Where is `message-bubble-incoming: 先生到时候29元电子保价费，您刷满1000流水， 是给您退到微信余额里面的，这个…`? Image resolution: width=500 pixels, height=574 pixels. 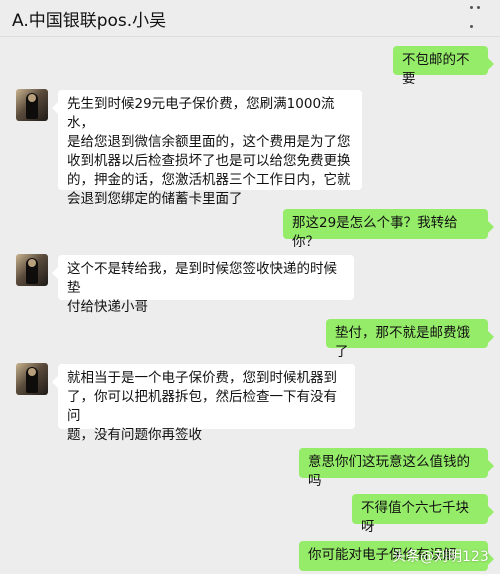
message-bubble-incoming: 先生到时候29元电子保价费，您刷满1000流水， 是给您退到微信余额里面的，这个… is located at coordinates (207, 148).